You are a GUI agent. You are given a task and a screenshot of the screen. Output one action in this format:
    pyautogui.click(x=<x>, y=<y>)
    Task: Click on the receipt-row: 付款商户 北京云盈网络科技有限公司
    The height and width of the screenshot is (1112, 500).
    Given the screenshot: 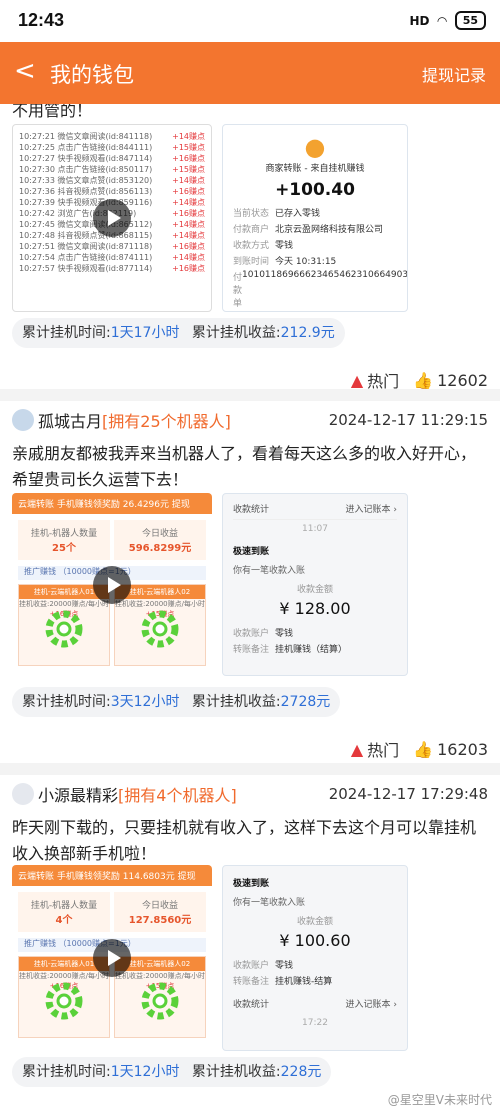 What is the action you would take?
    pyautogui.click(x=308, y=230)
    